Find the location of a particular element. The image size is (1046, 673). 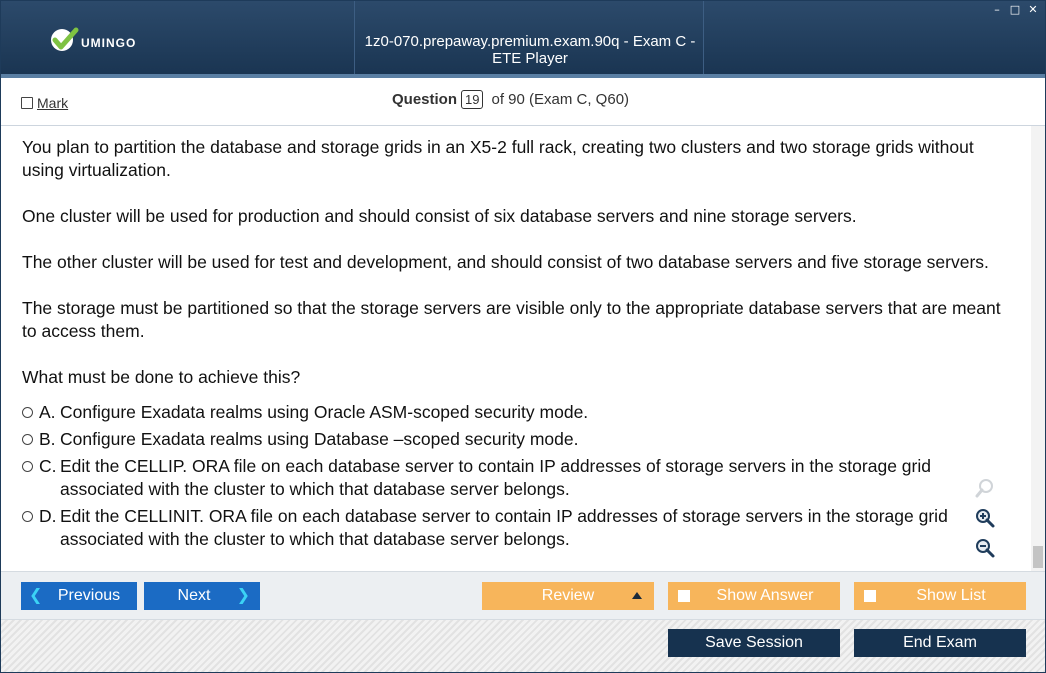

zoom-reset-icon is located at coordinates (985, 488).